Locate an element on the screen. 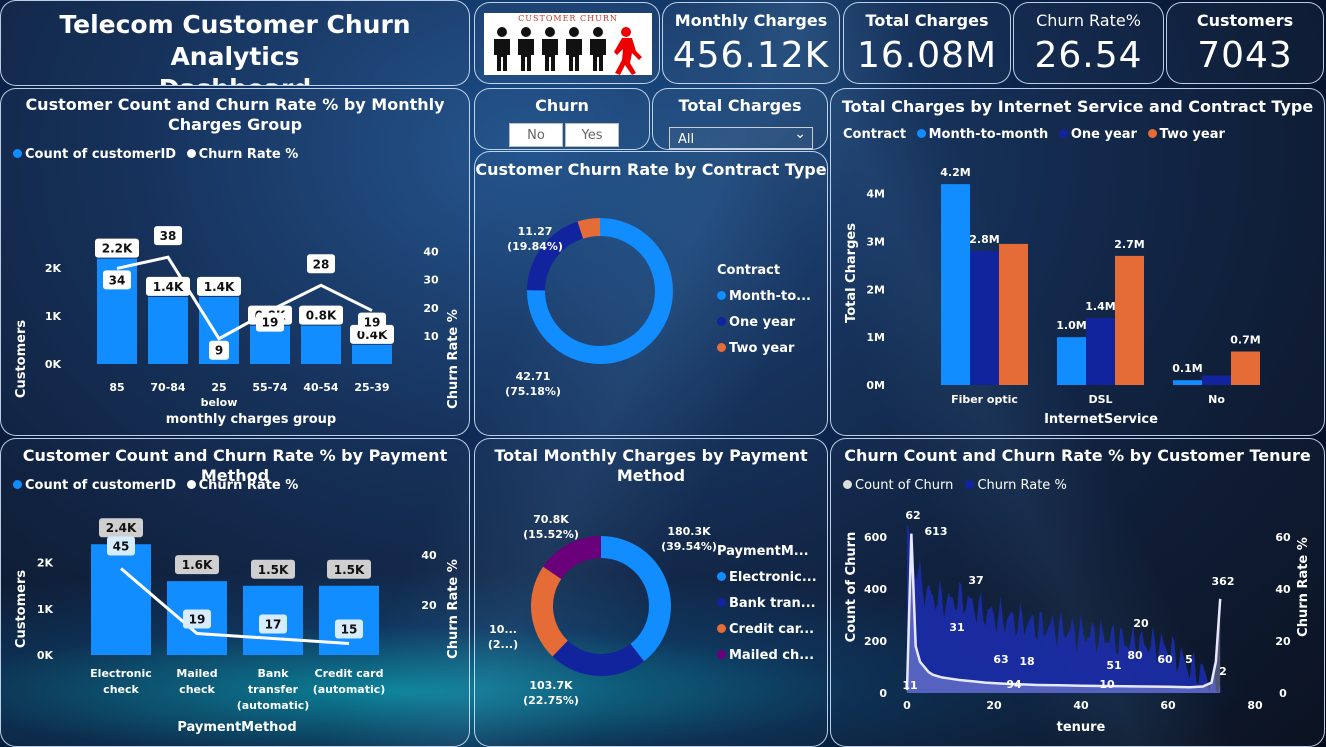 This screenshot has width=1326, height=747. point-data-label: 20 is located at coordinates (1141, 623).